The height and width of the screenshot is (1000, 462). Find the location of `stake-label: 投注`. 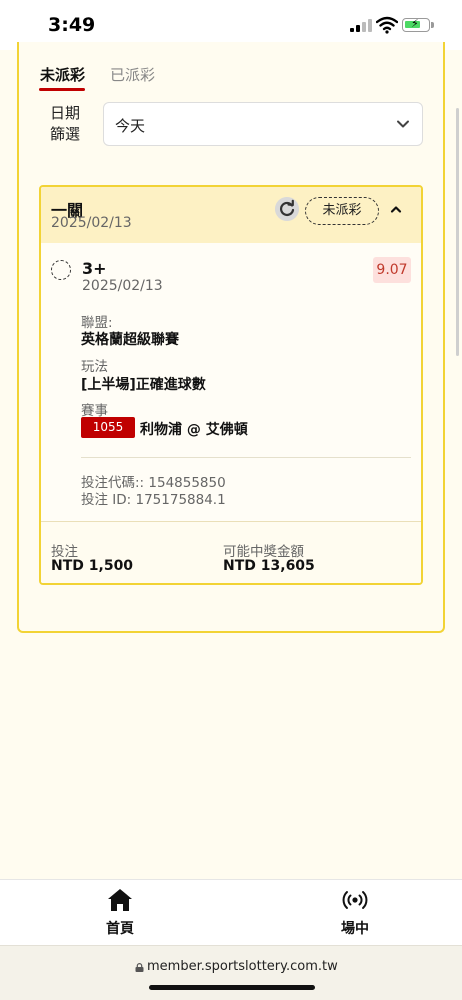

stake-label: 投注 is located at coordinates (64, 552).